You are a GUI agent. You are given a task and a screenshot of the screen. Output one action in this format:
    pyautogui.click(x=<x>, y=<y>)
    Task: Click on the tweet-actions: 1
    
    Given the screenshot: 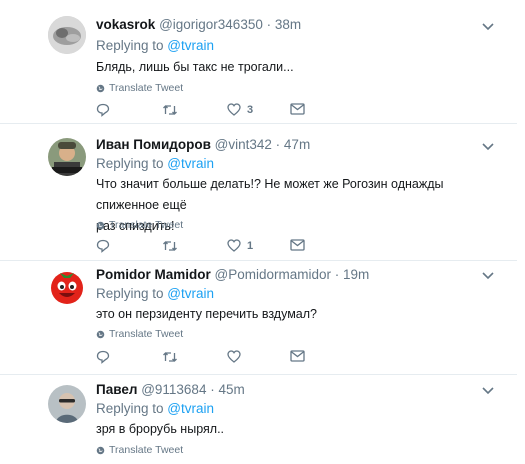 What is the action you would take?
    pyautogui.click(x=216, y=247)
    